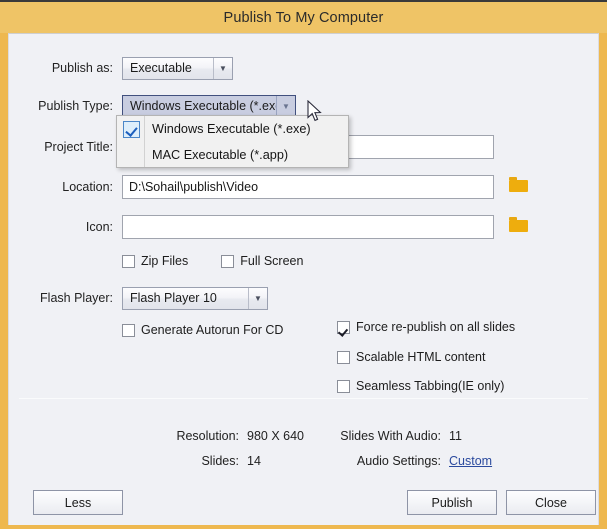 This screenshot has height=529, width=607. Describe the element at coordinates (82, 68) in the screenshot. I see `publish-as-label: Publish as:` at that location.